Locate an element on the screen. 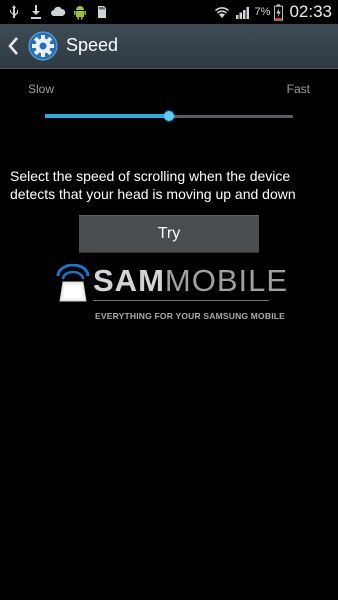 The height and width of the screenshot is (600, 338). watermark-brand-bold: SAM is located at coordinates (129, 280).